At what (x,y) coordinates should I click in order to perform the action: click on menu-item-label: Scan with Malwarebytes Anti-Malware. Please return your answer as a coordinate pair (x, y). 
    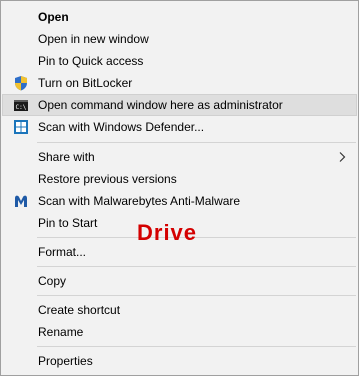
    Looking at the image, I should click on (139, 201).